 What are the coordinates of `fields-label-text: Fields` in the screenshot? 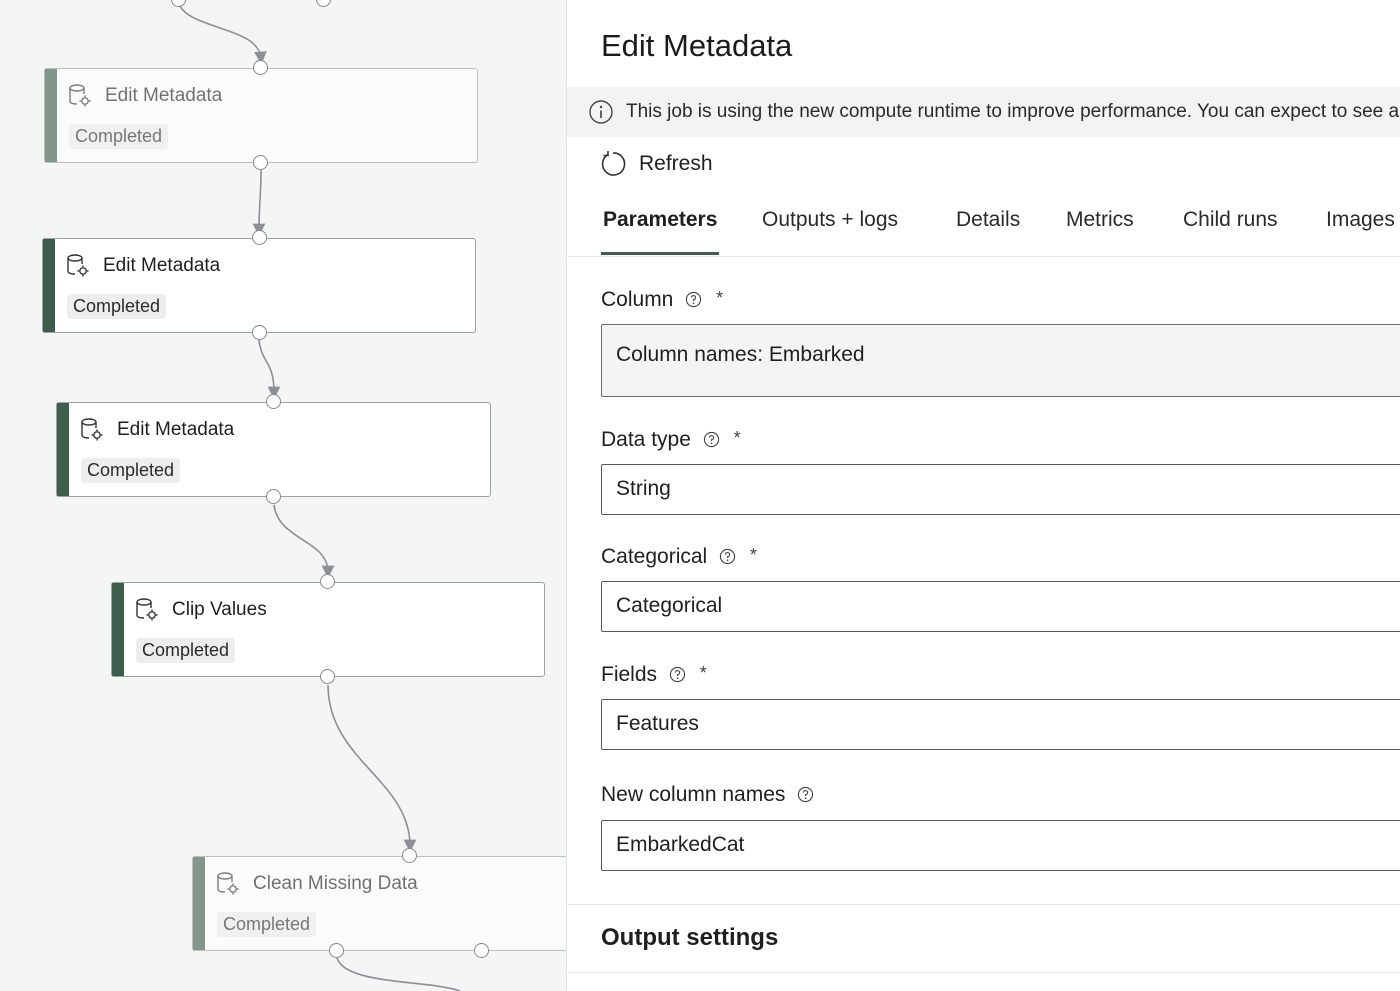 It's located at (629, 674).